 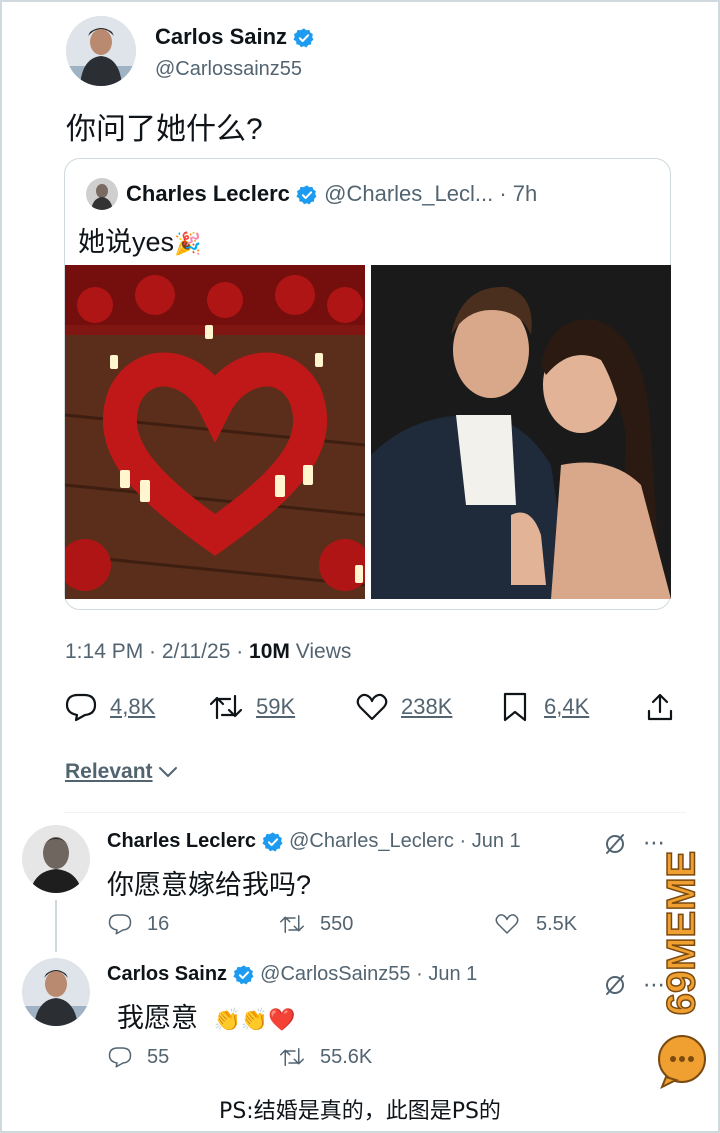 I want to click on reply-author-name: Carlos Sainz, so click(x=167, y=974).